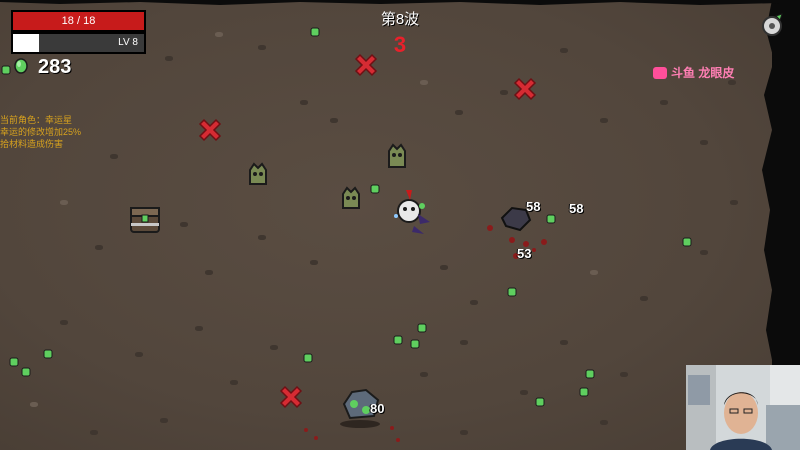 The image size is (800, 450). Describe the element at coordinates (412, 212) in the screenshot. I see `player-character` at that location.